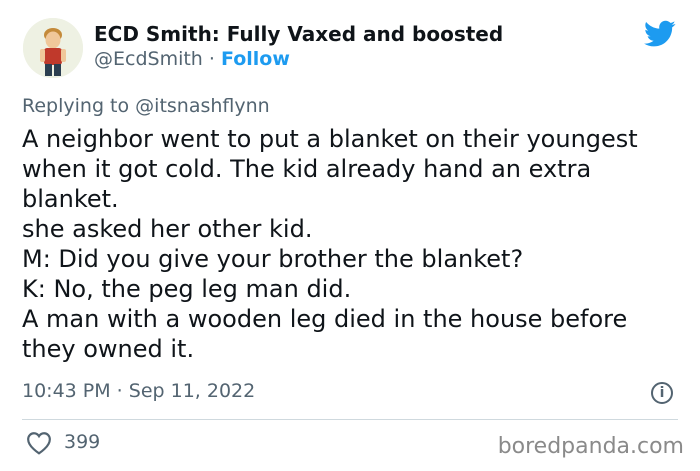  I want to click on like-count: 399, so click(82, 442).